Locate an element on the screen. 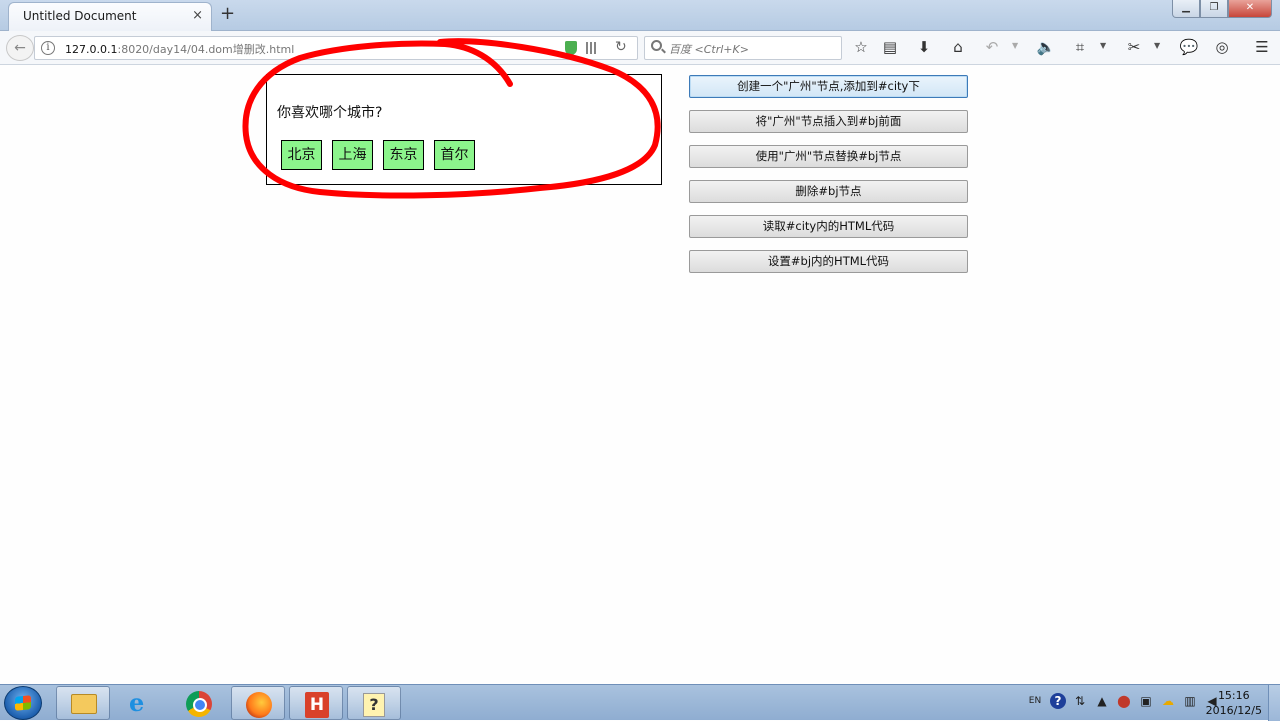  security-app-icon: ⬤ is located at coordinates (1124, 701).